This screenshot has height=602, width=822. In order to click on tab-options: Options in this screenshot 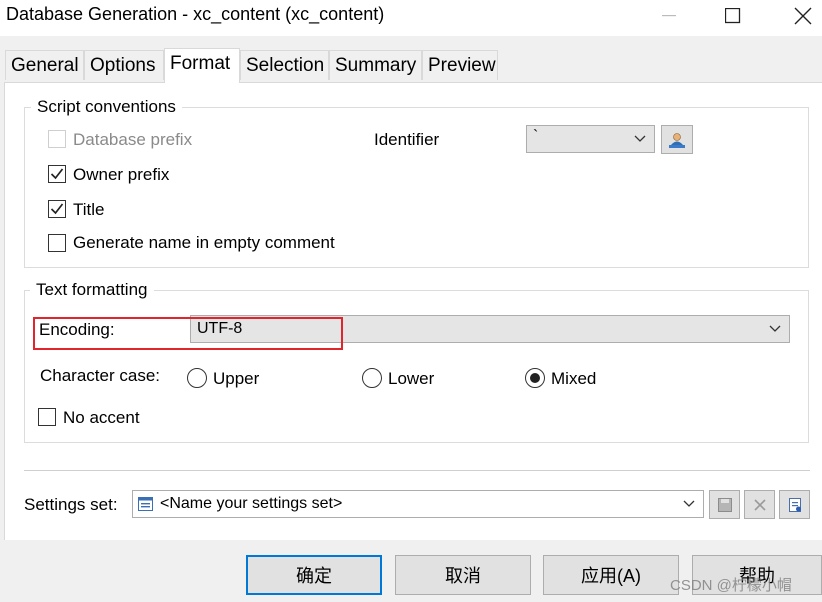, I will do `click(124, 65)`.